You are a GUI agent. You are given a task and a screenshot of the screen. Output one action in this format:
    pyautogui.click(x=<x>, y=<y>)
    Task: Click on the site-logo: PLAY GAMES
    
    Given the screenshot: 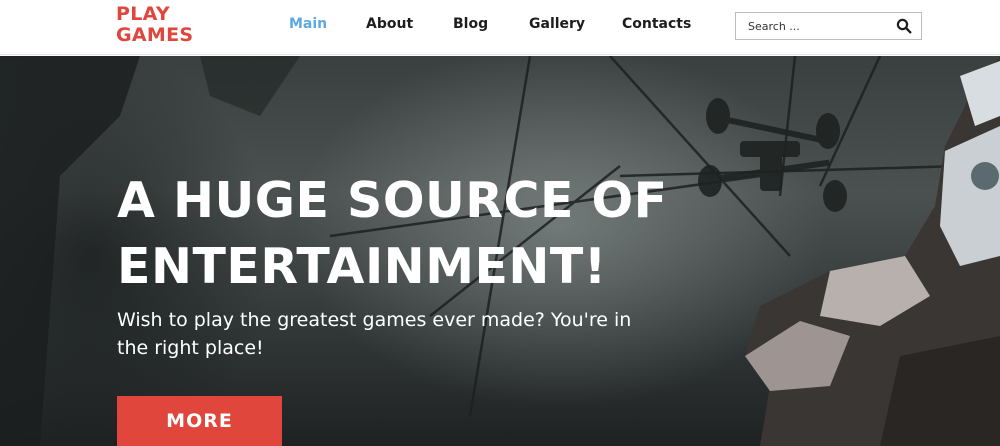 What is the action you would take?
    pyautogui.click(x=154, y=25)
    